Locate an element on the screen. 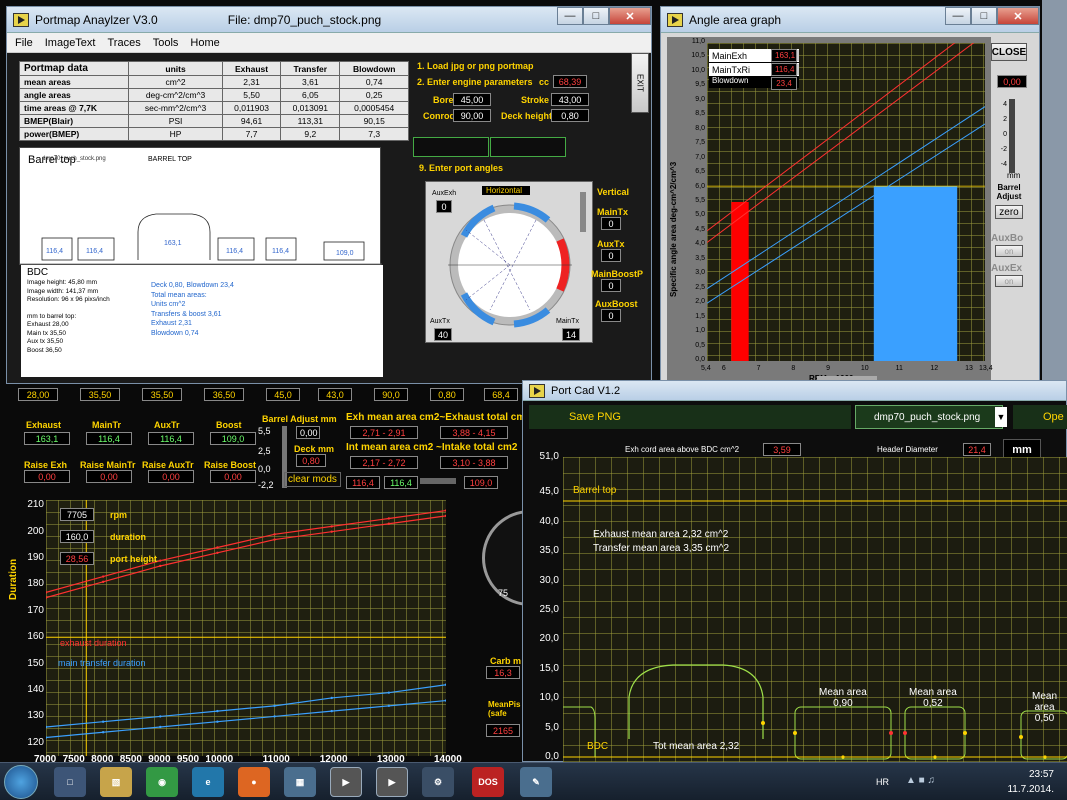 The image size is (1067, 800). settings-gear-icon: ⚙ is located at coordinates (438, 782).